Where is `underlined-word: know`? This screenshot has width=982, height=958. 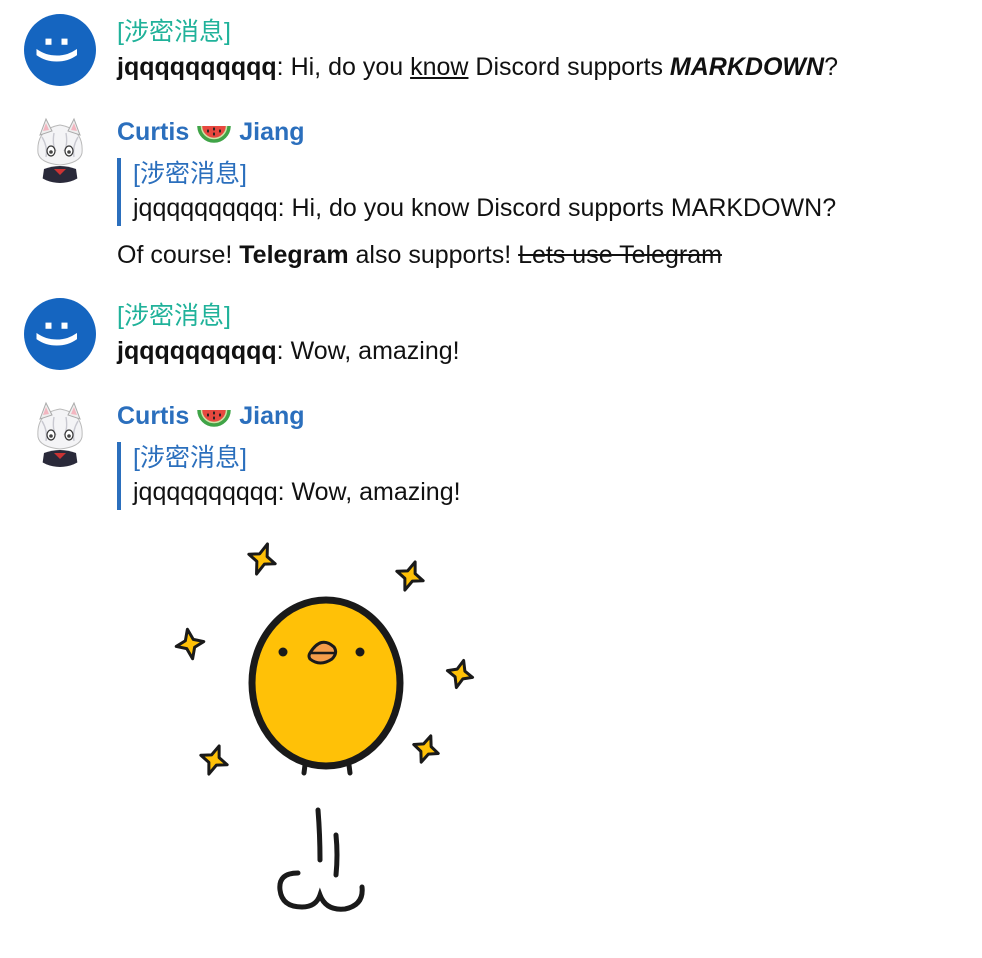
underlined-word: know is located at coordinates (439, 67).